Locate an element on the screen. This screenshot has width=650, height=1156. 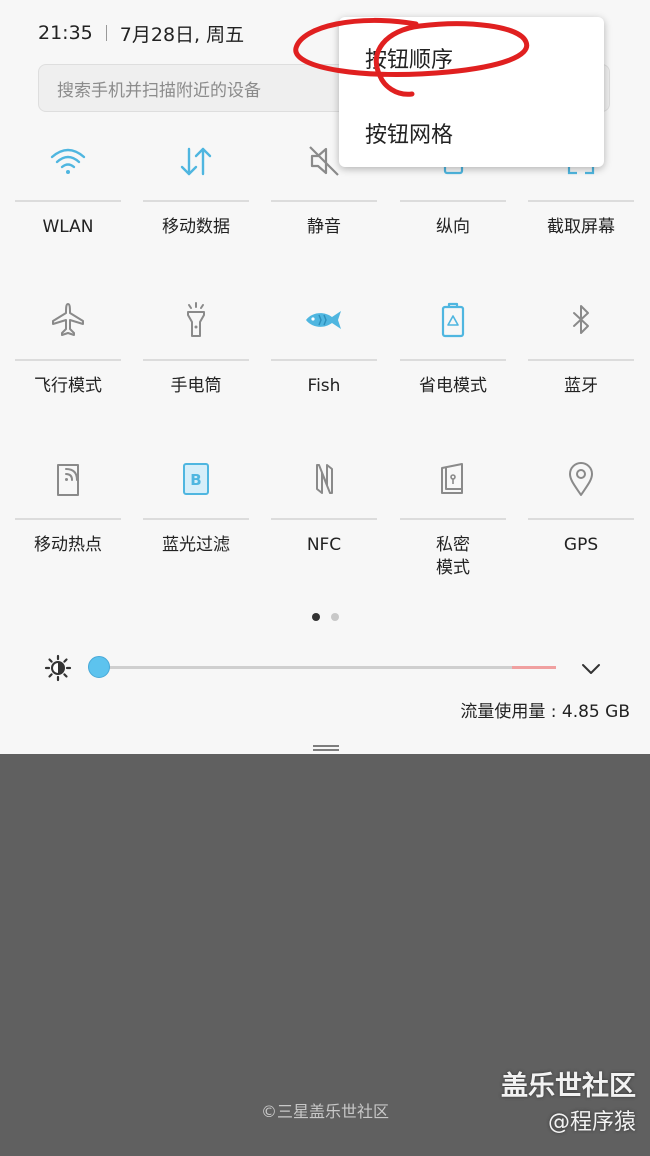
tile-label: 蓝光过滤 is located at coordinates (196, 545).